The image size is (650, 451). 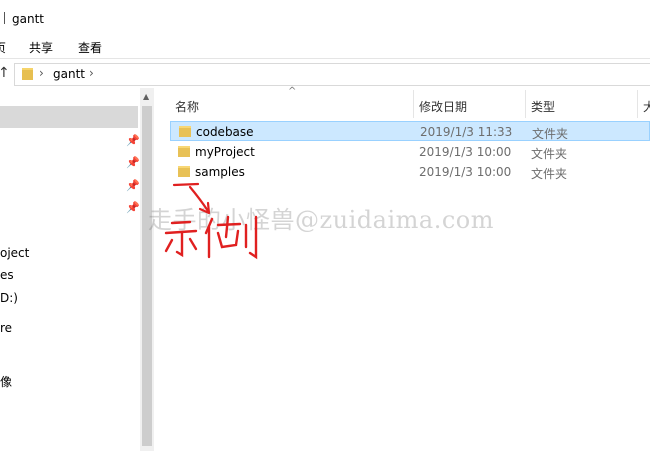 What do you see at coordinates (410, 131) in the screenshot?
I see `table-row: codebase 2019/1/3 11:33 文件夹` at bounding box center [410, 131].